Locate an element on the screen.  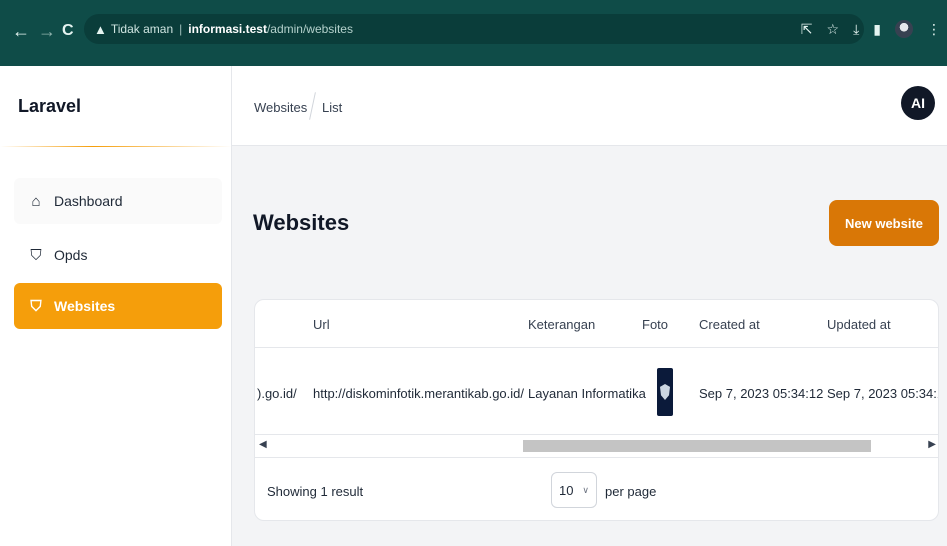
shield-icon is located at coordinates (665, 392).